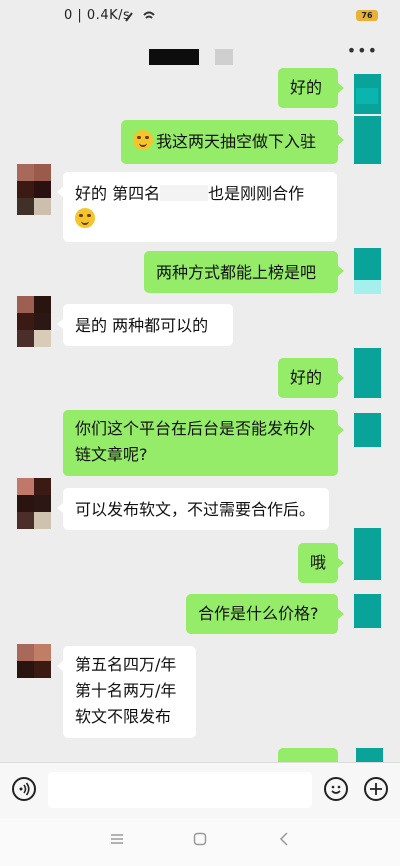 The image size is (400, 866). What do you see at coordinates (376, 789) in the screenshot?
I see `plus-icon` at bounding box center [376, 789].